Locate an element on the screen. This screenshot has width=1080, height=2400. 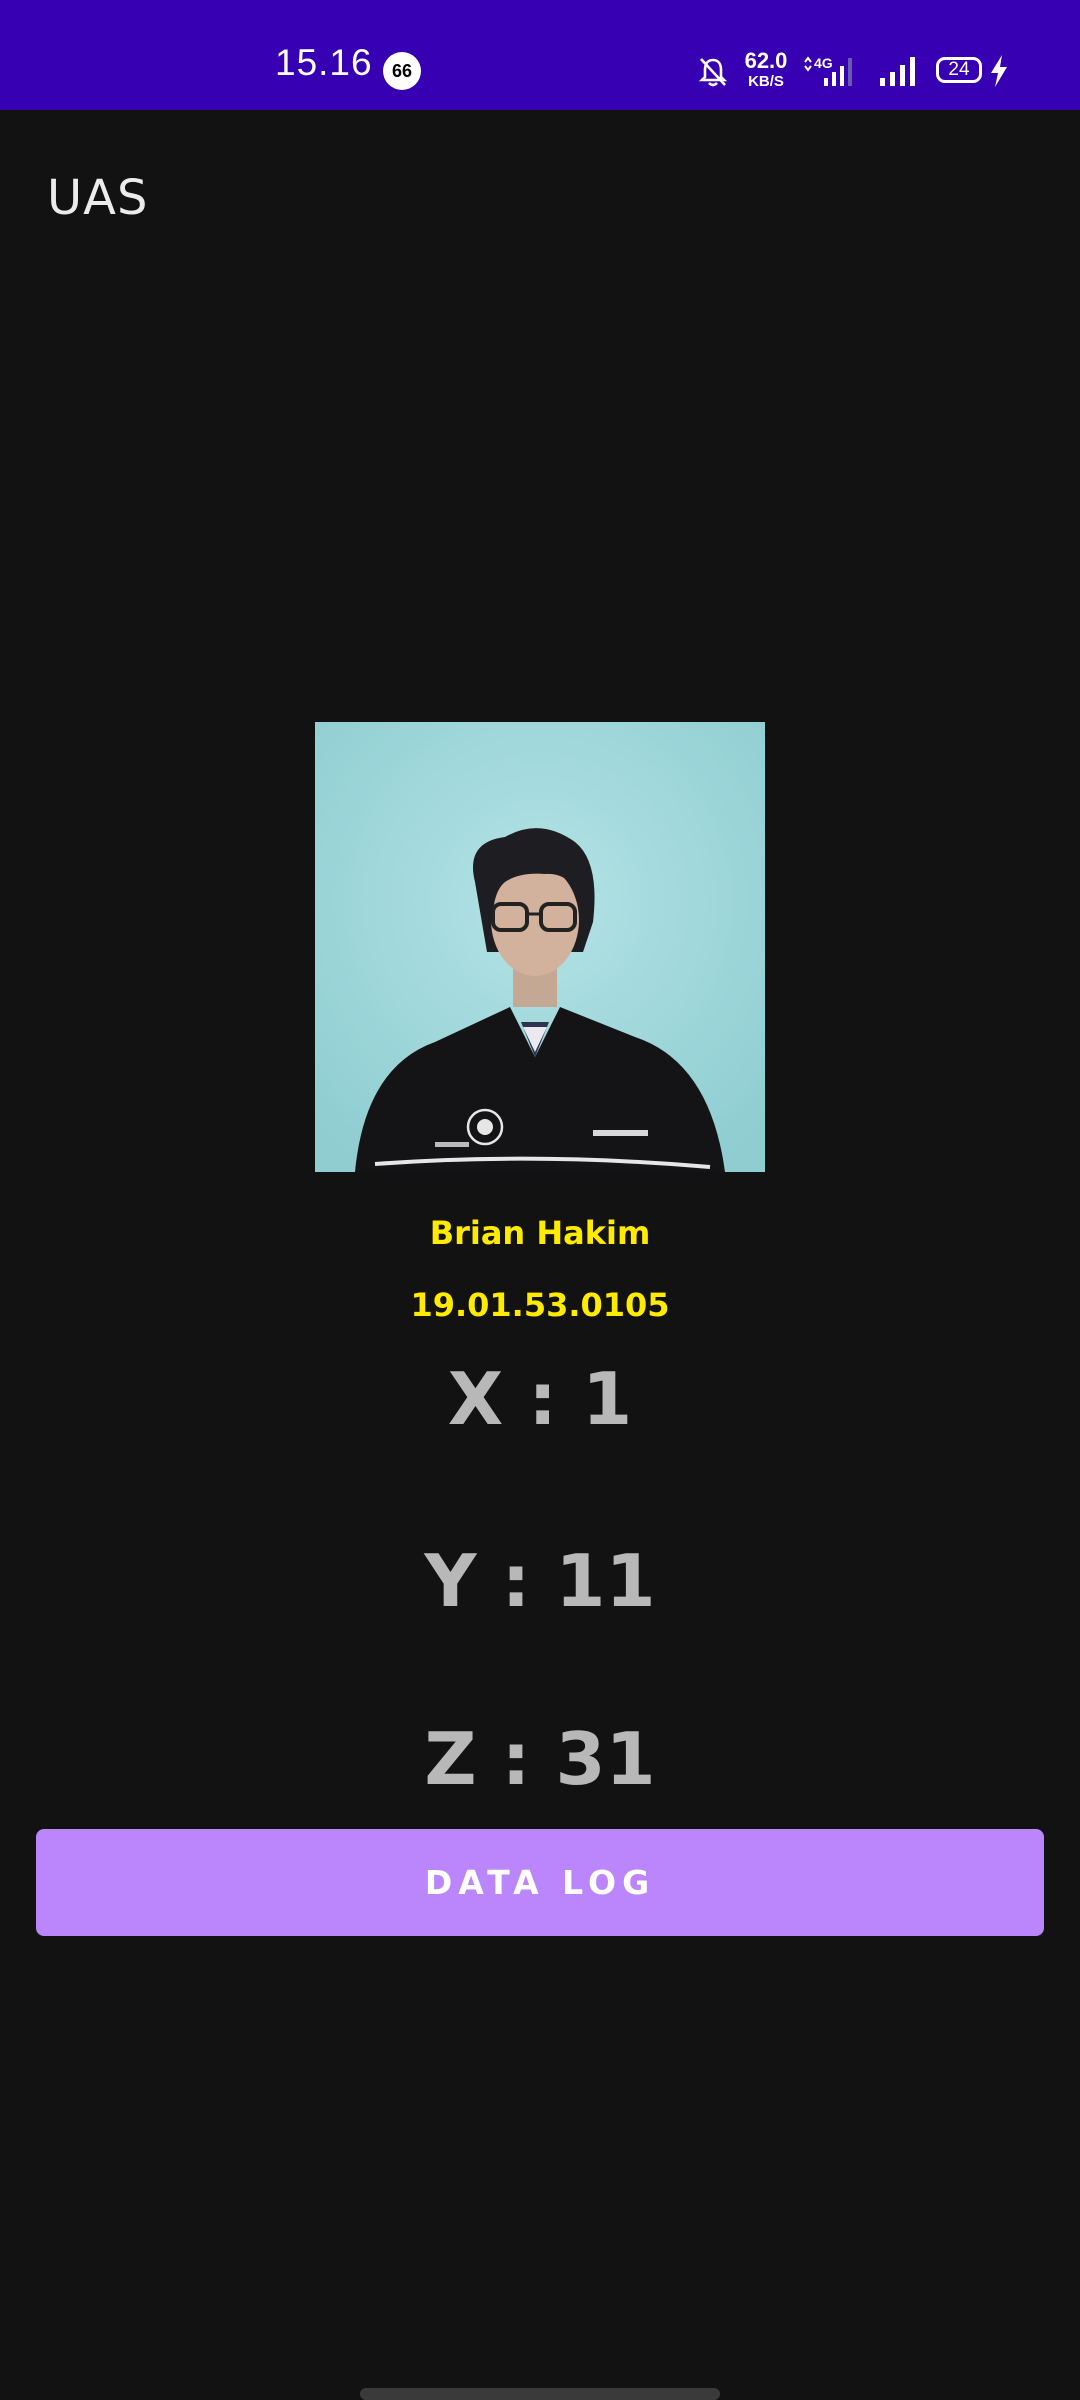
profile-photo is located at coordinates (540, 947).